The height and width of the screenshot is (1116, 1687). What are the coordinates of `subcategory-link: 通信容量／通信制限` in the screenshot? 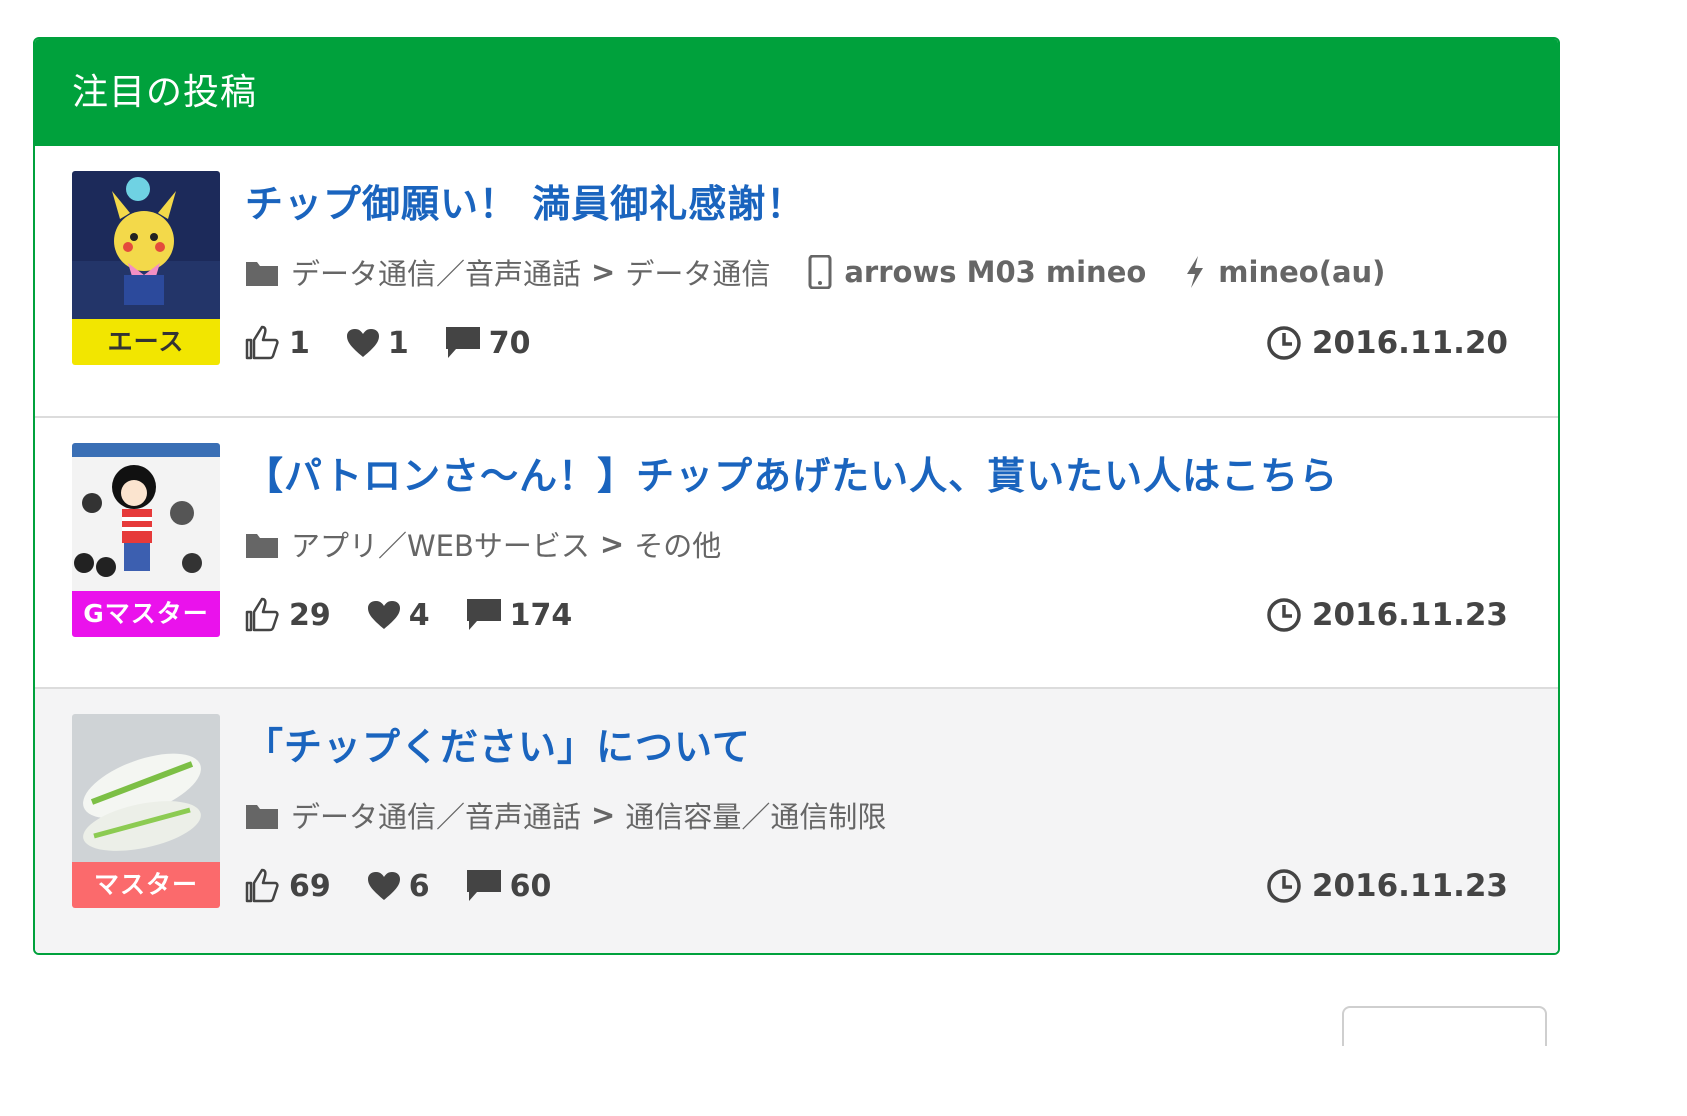 It's located at (755, 815).